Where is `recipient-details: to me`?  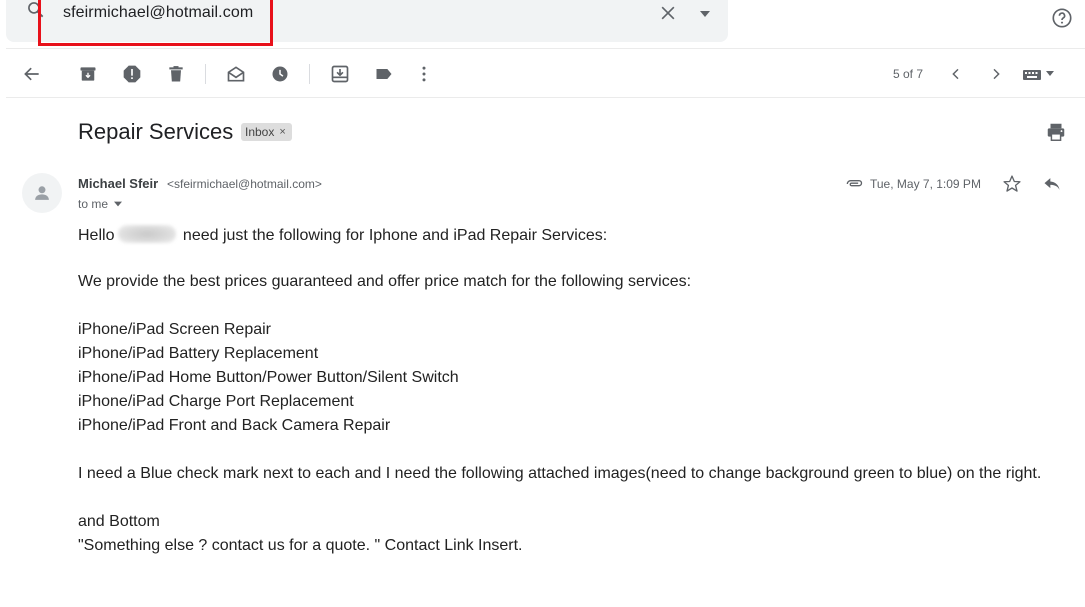
recipient-details: to me is located at coordinates (100, 204).